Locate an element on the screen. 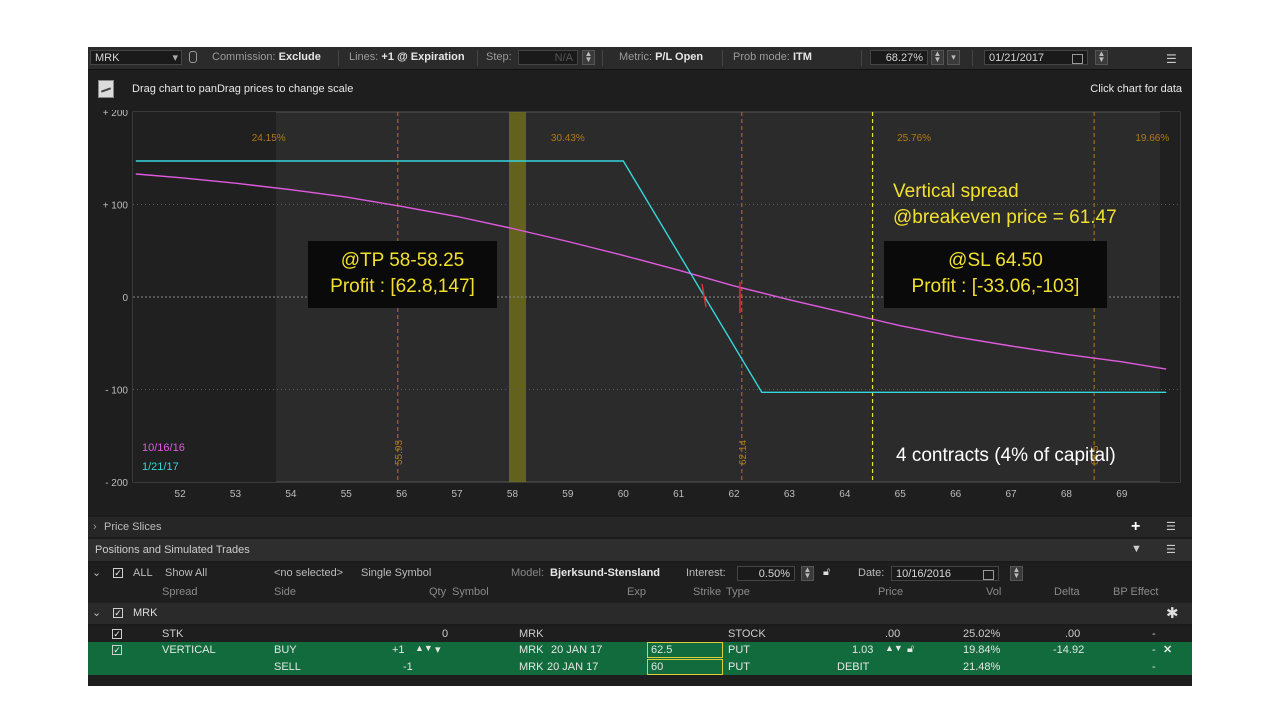  qty-spinner-icon: ▲▼ is located at coordinates (424, 648).